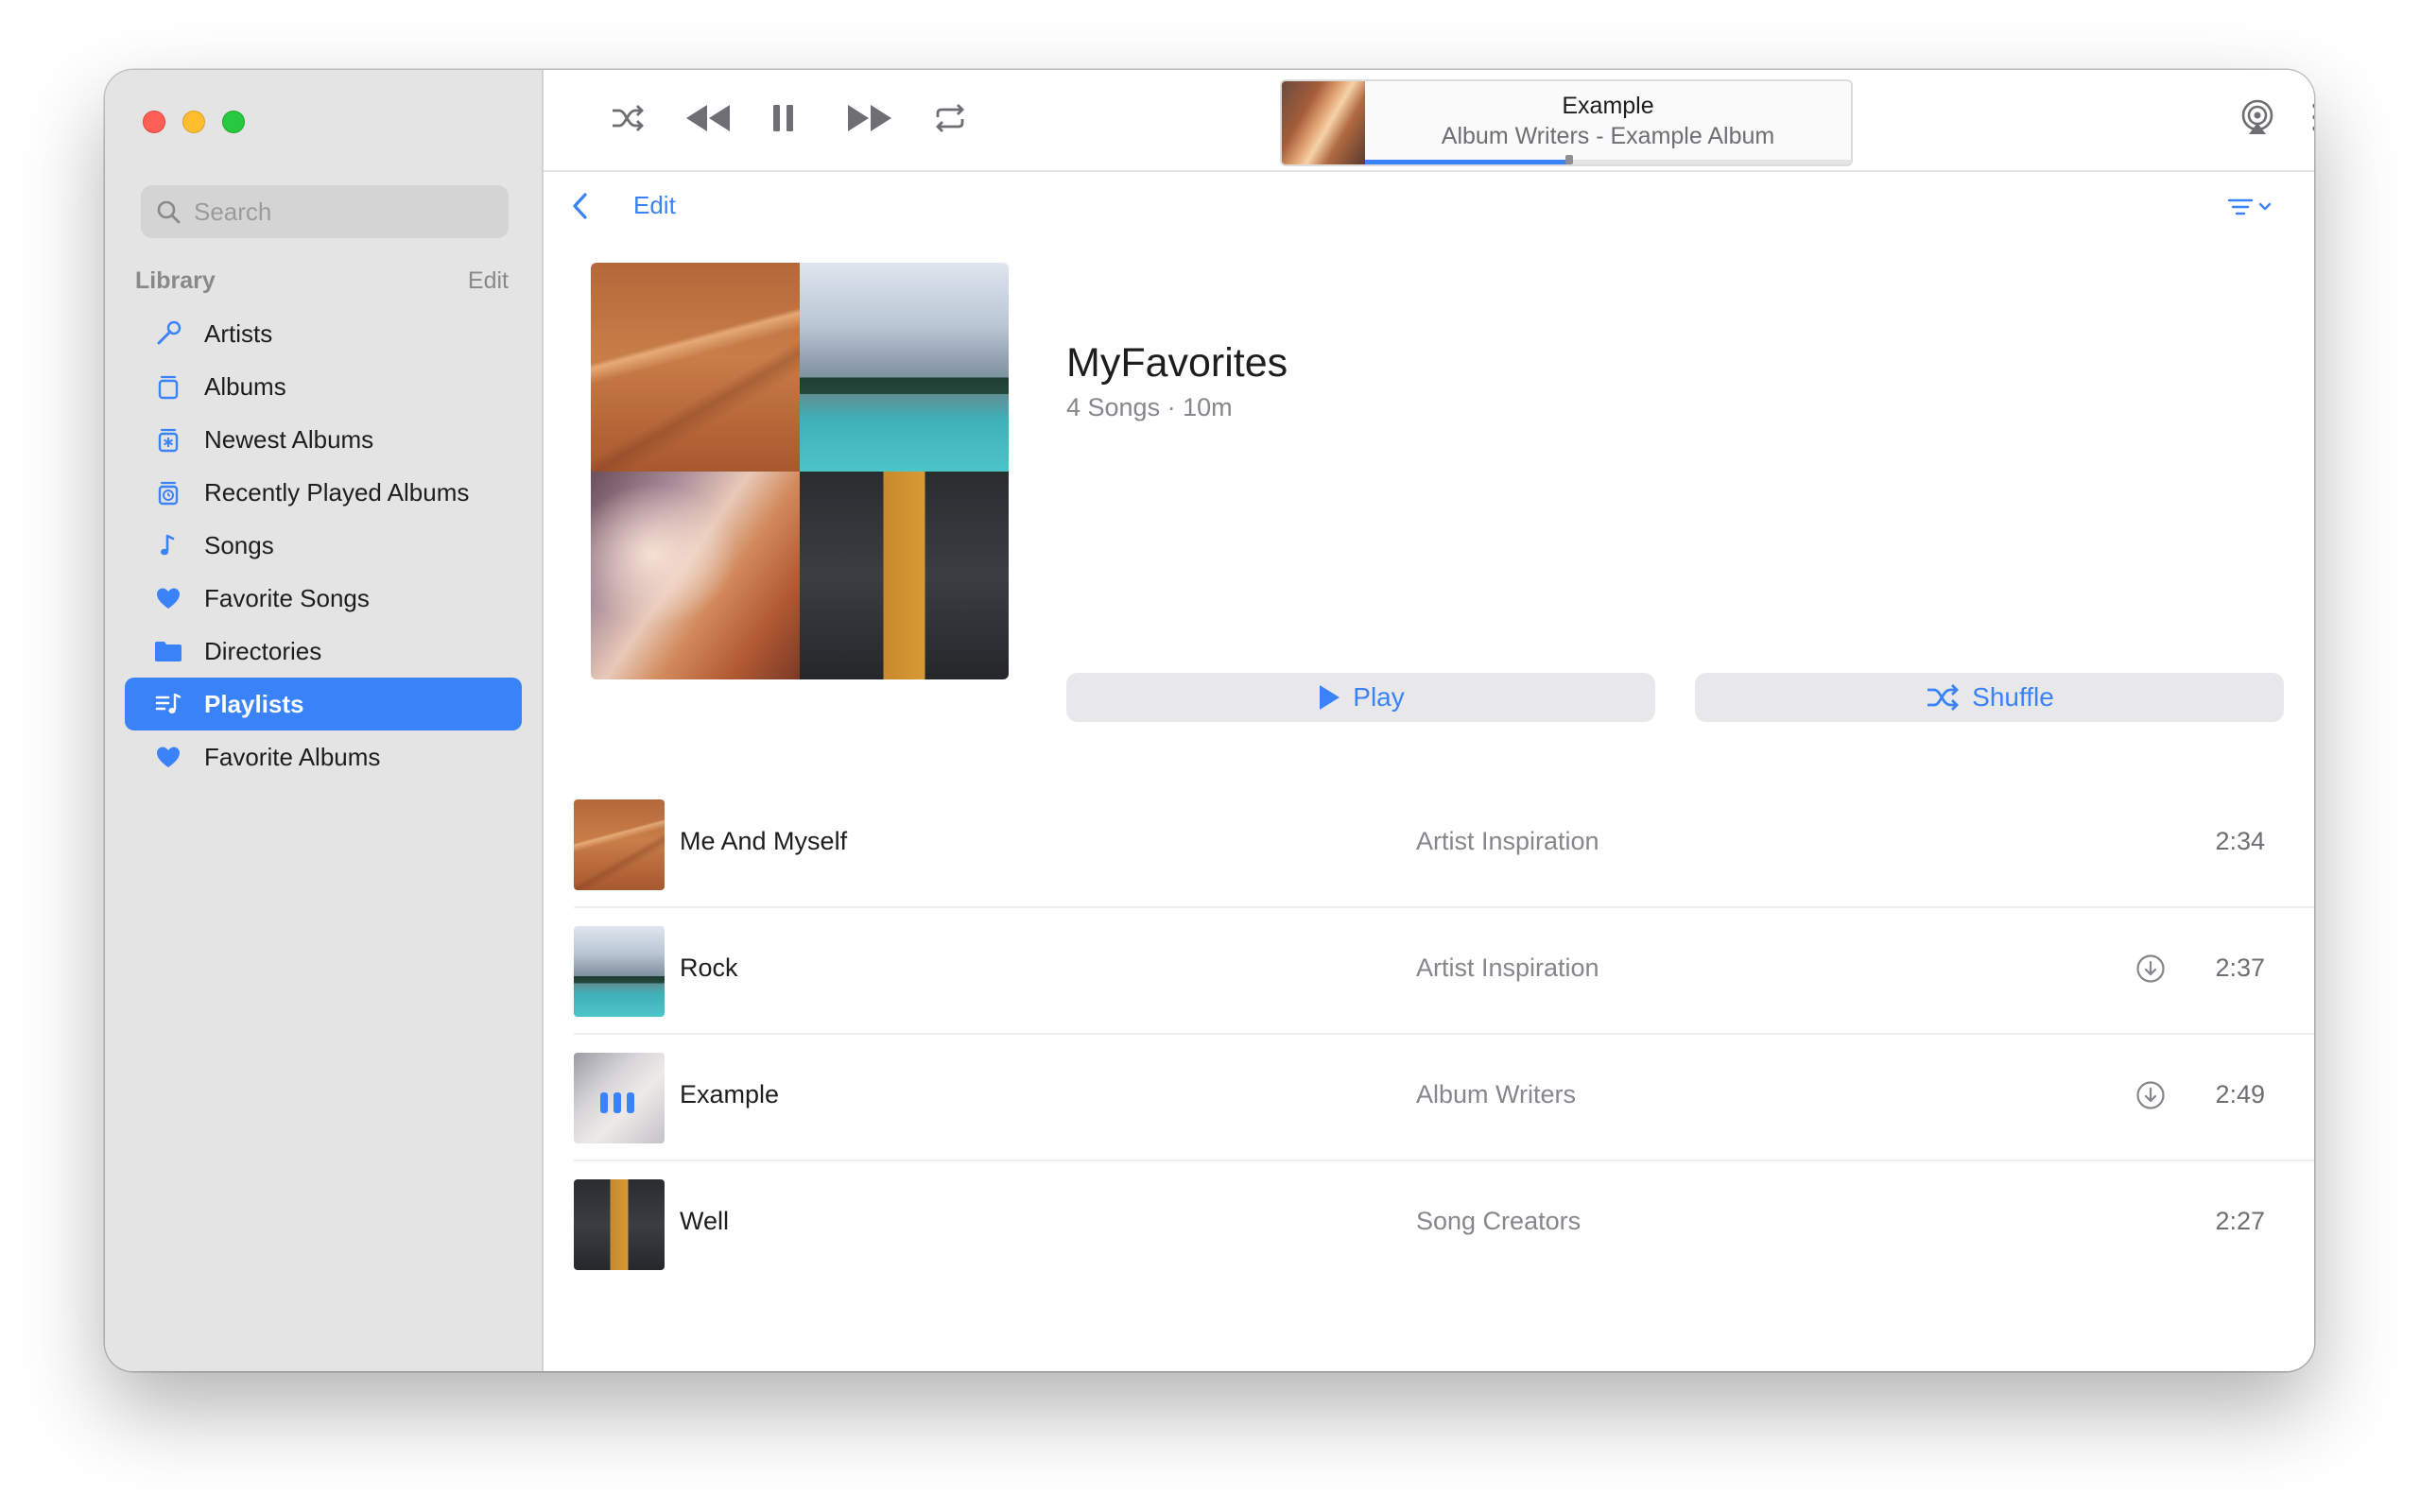 This screenshot has height=1512, width=2420. I want to click on back-button, so click(580, 208).